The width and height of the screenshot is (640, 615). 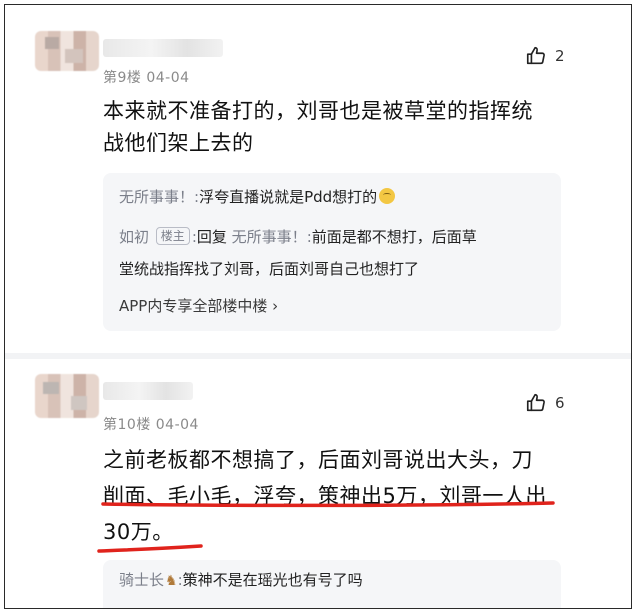 I want to click on like-button: 6, so click(x=545, y=403).